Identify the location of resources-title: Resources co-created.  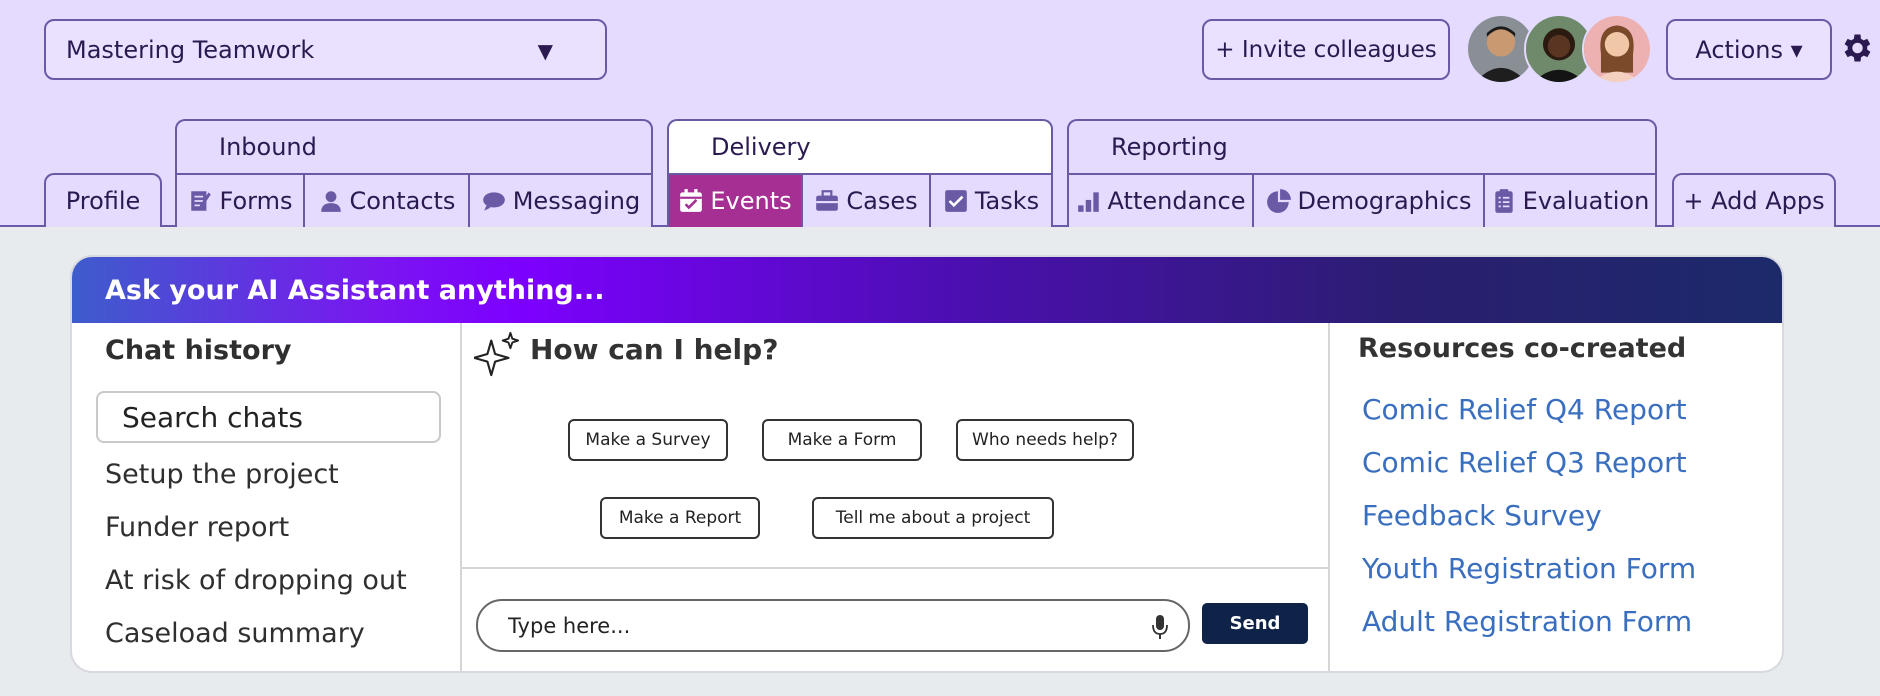
(1522, 348).